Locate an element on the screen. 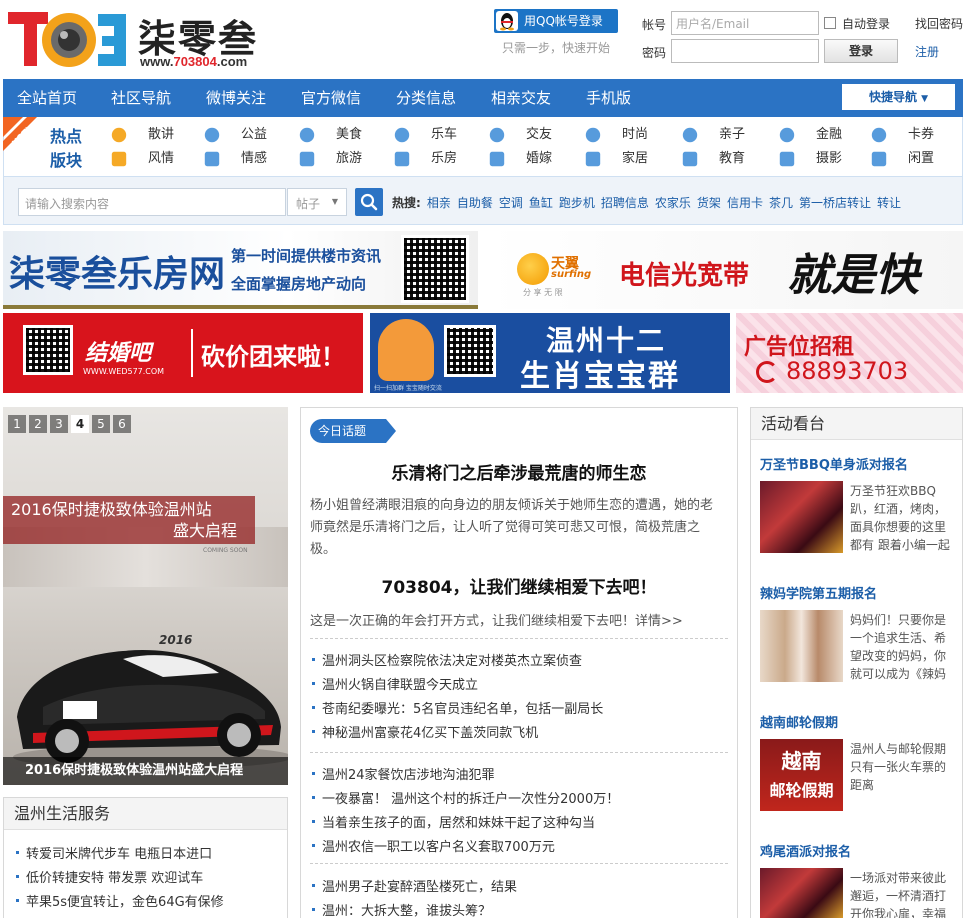 This screenshot has height=918, width=964. news-item: 温州洞头区检察院依法决定对楼英杰立案侦查 is located at coordinates (446, 659).